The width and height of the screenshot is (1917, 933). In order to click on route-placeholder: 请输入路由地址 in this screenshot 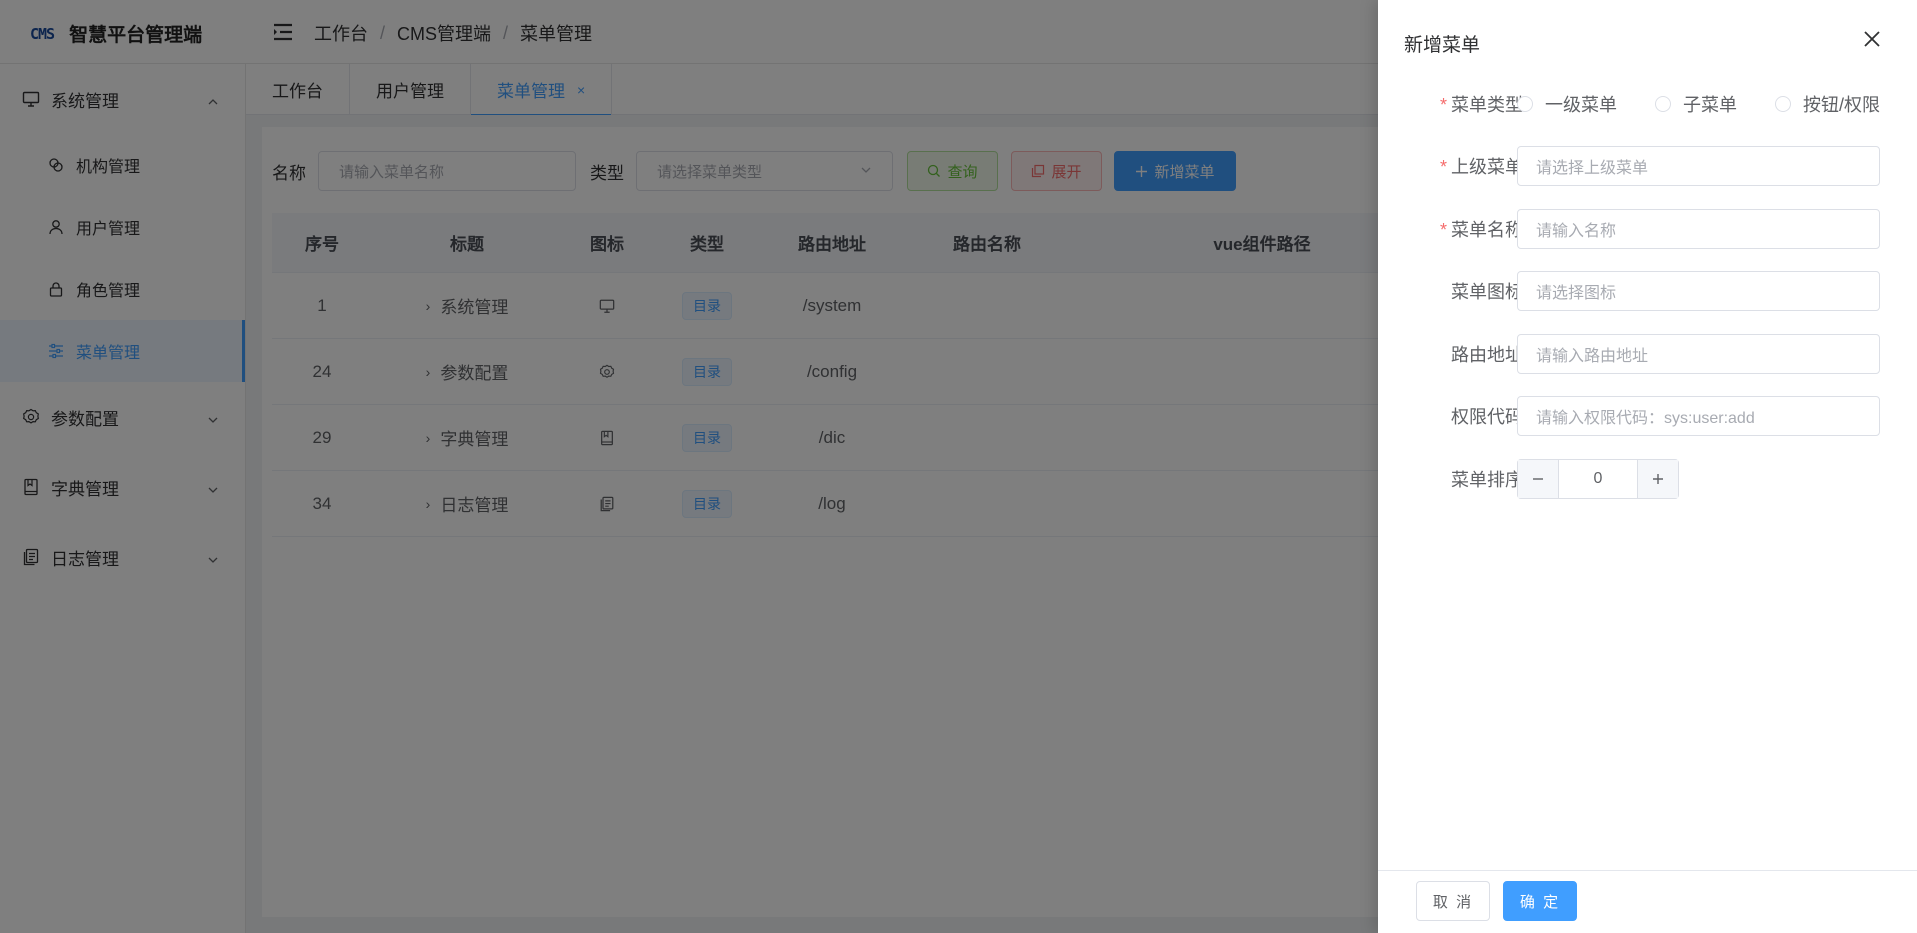, I will do `click(1592, 356)`.